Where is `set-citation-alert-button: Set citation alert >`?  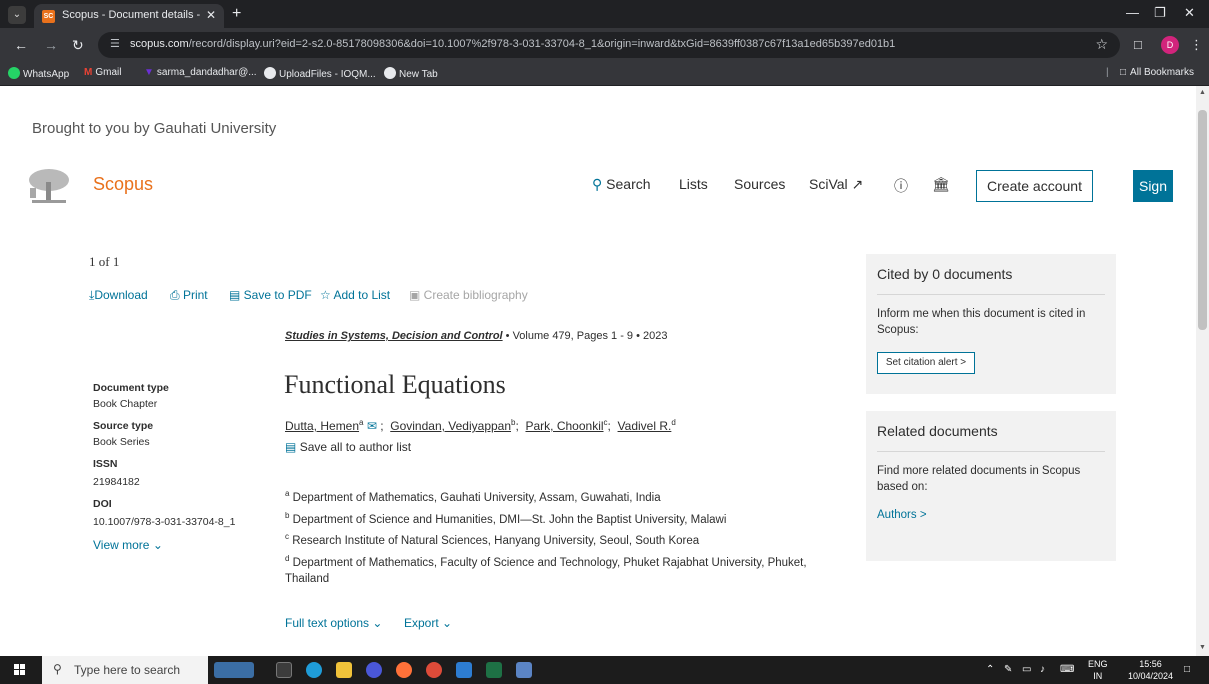
set-citation-alert-button: Set citation alert > is located at coordinates (926, 363).